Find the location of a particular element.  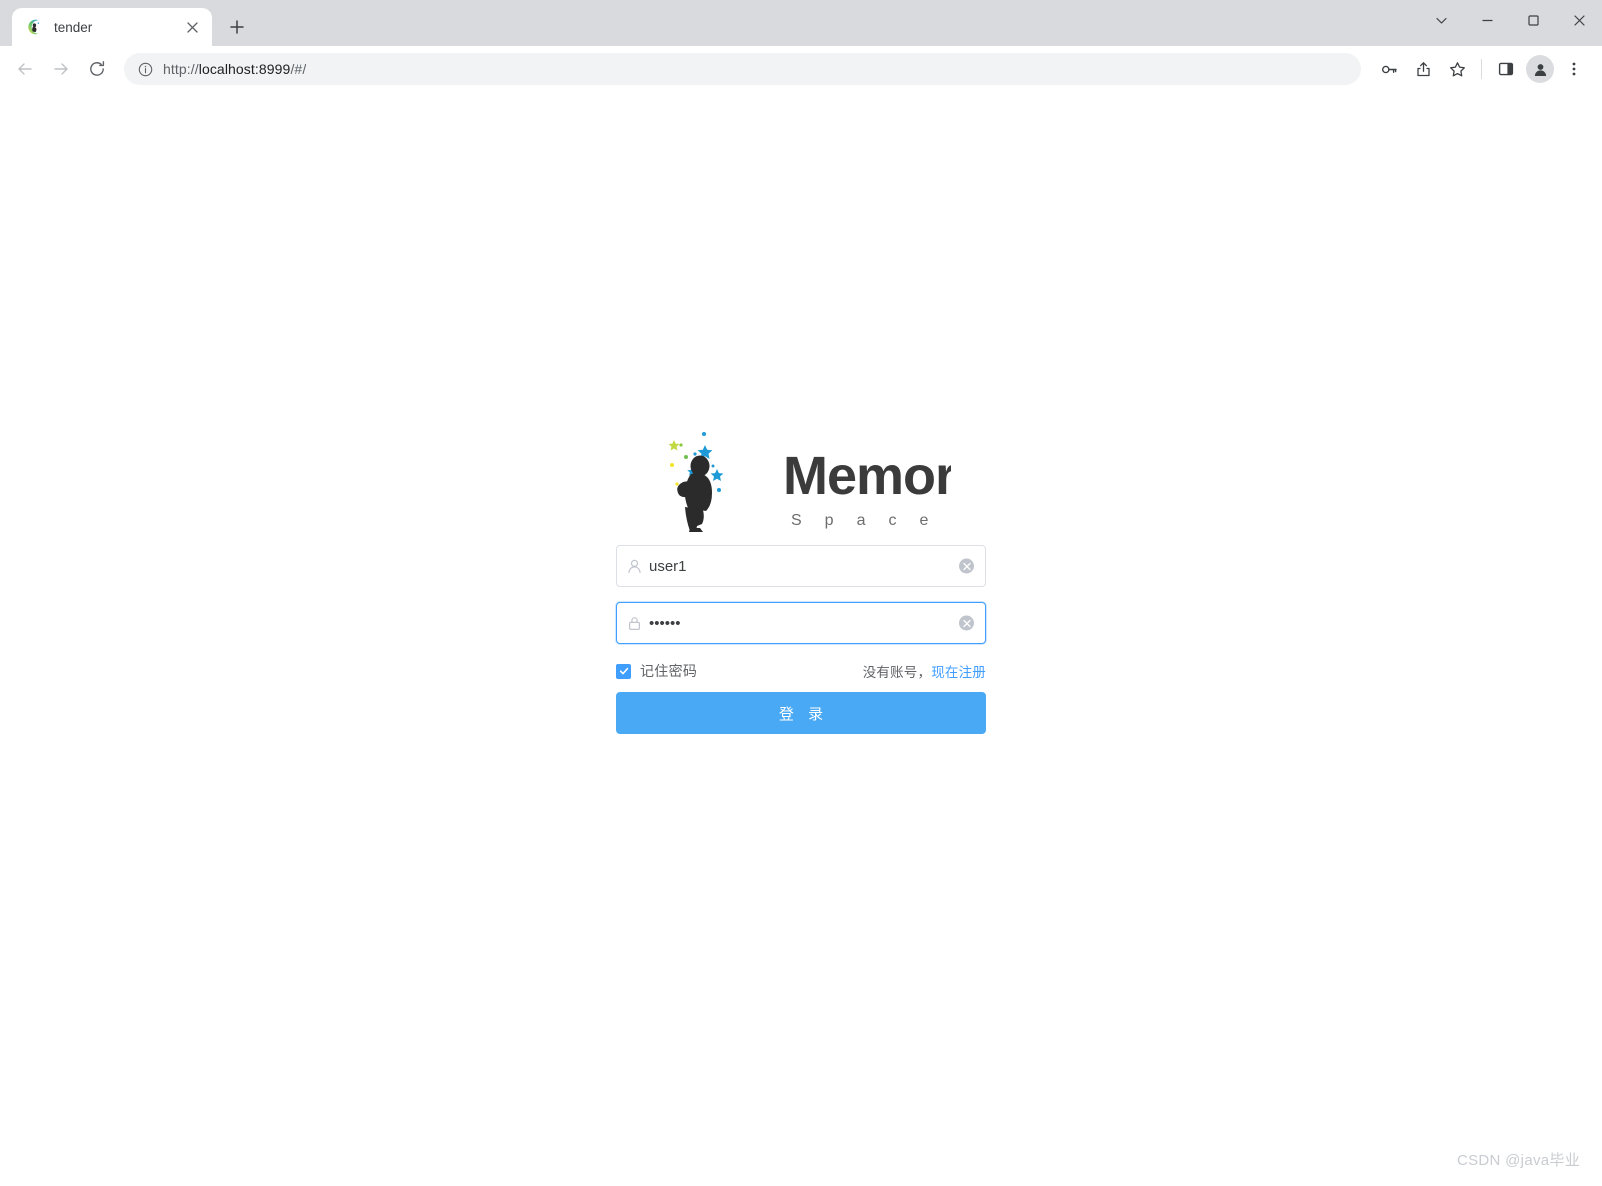

star-icon is located at coordinates (1457, 69).